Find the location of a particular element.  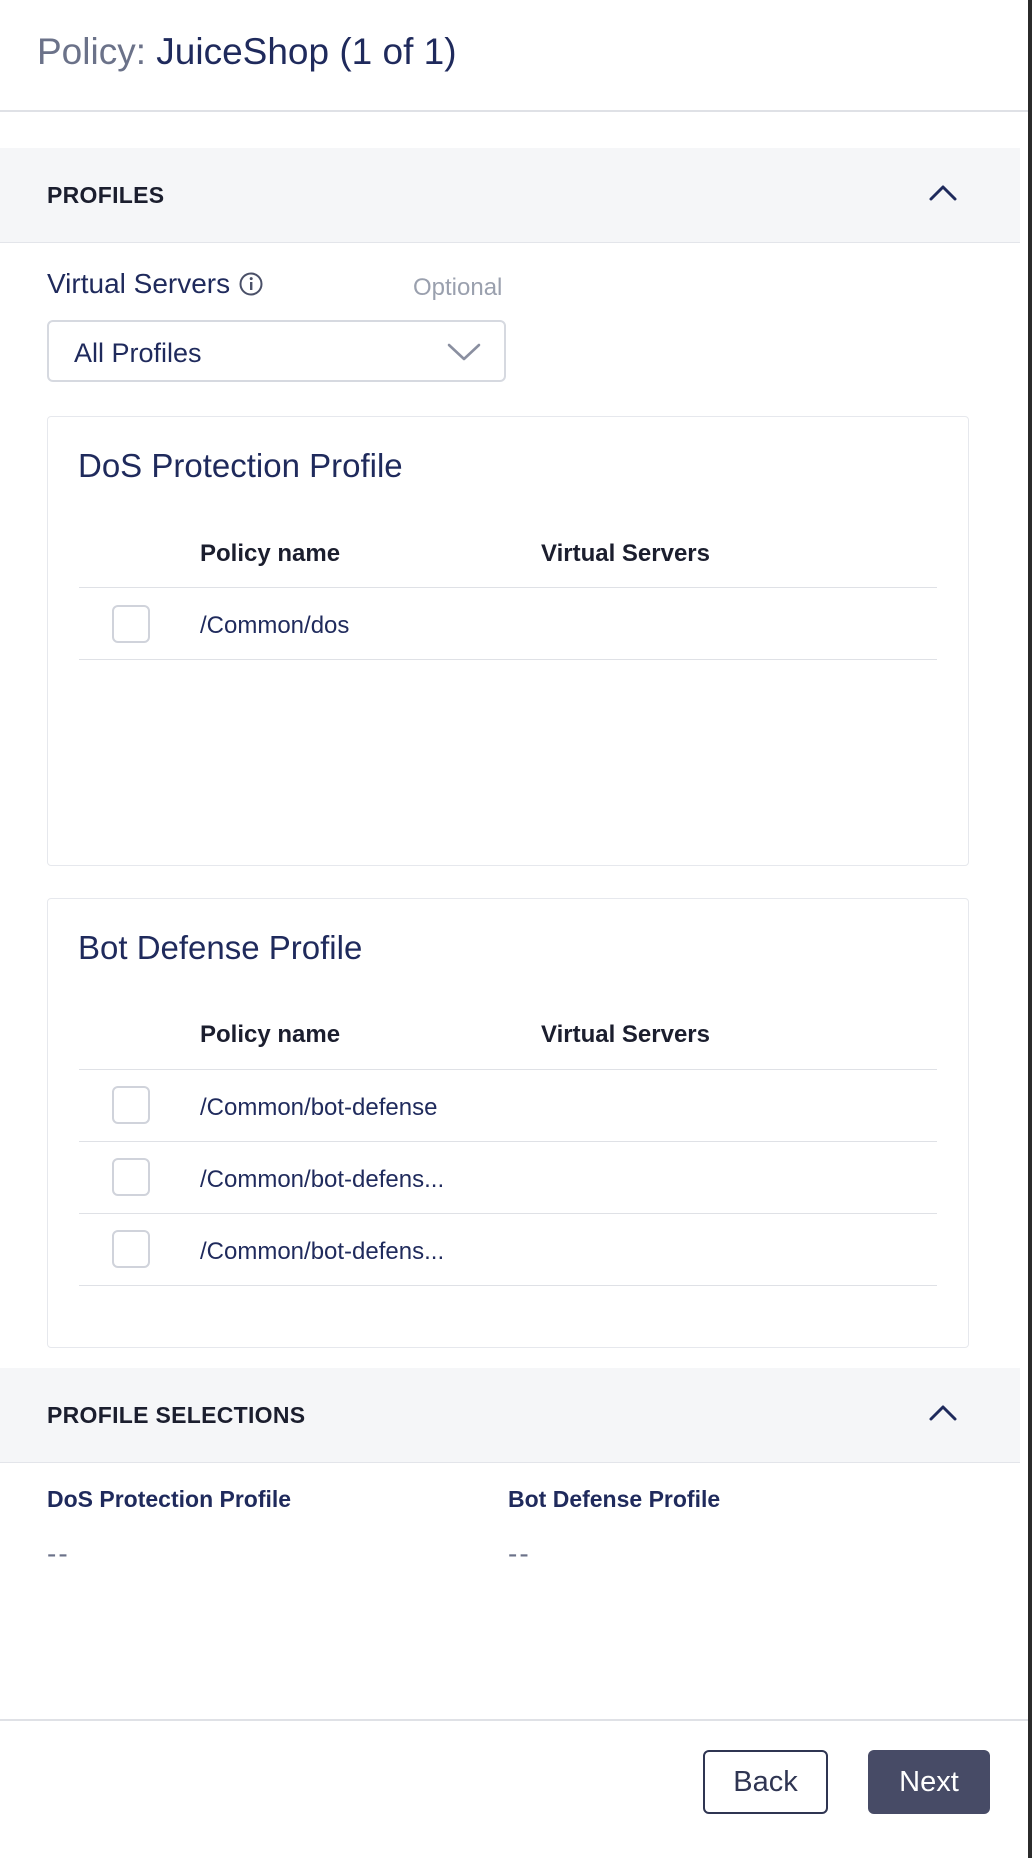

virtual-servers-select-value: All Profiles is located at coordinates (138, 353).